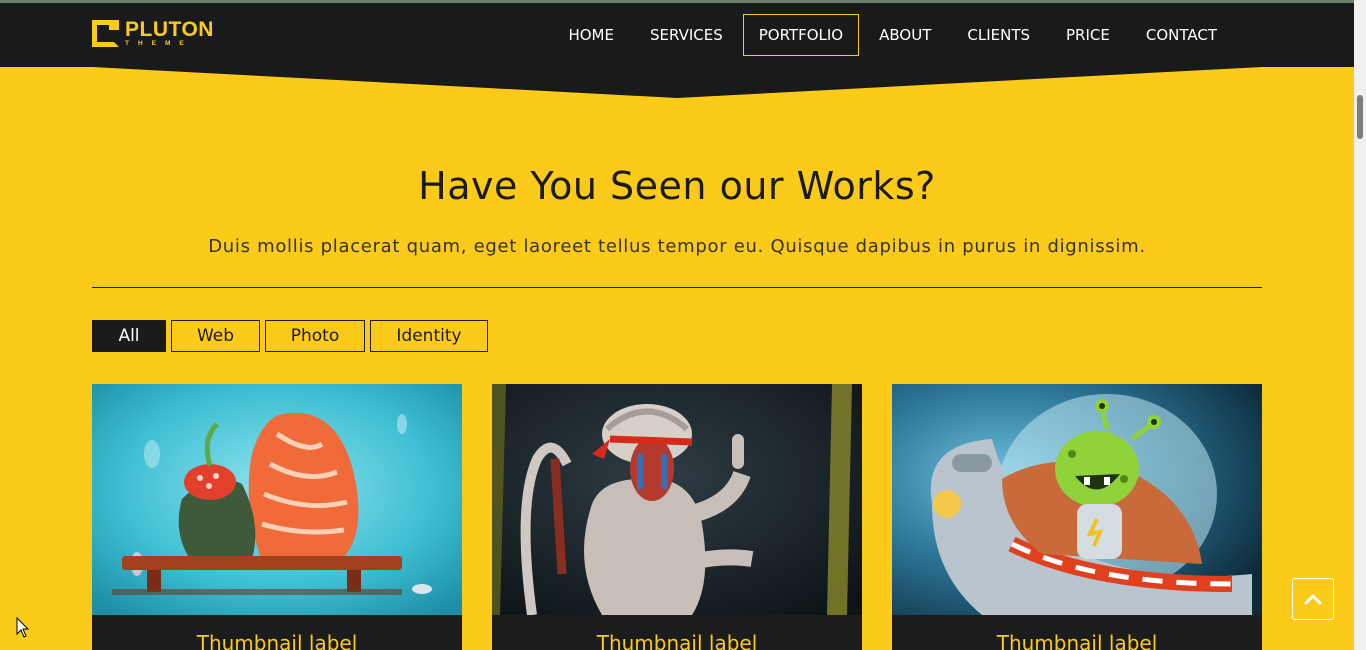 The image size is (1366, 650). What do you see at coordinates (677, 499) in the screenshot?
I see `portfolio-image-baboon` at bounding box center [677, 499].